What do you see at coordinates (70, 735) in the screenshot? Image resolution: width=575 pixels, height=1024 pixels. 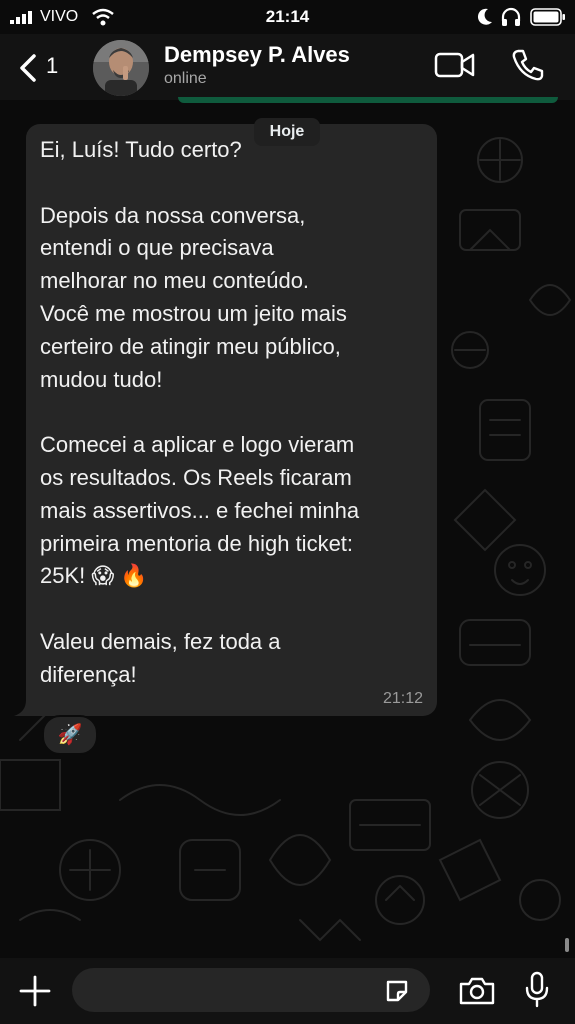 I see `message-reaction: 🚀` at bounding box center [70, 735].